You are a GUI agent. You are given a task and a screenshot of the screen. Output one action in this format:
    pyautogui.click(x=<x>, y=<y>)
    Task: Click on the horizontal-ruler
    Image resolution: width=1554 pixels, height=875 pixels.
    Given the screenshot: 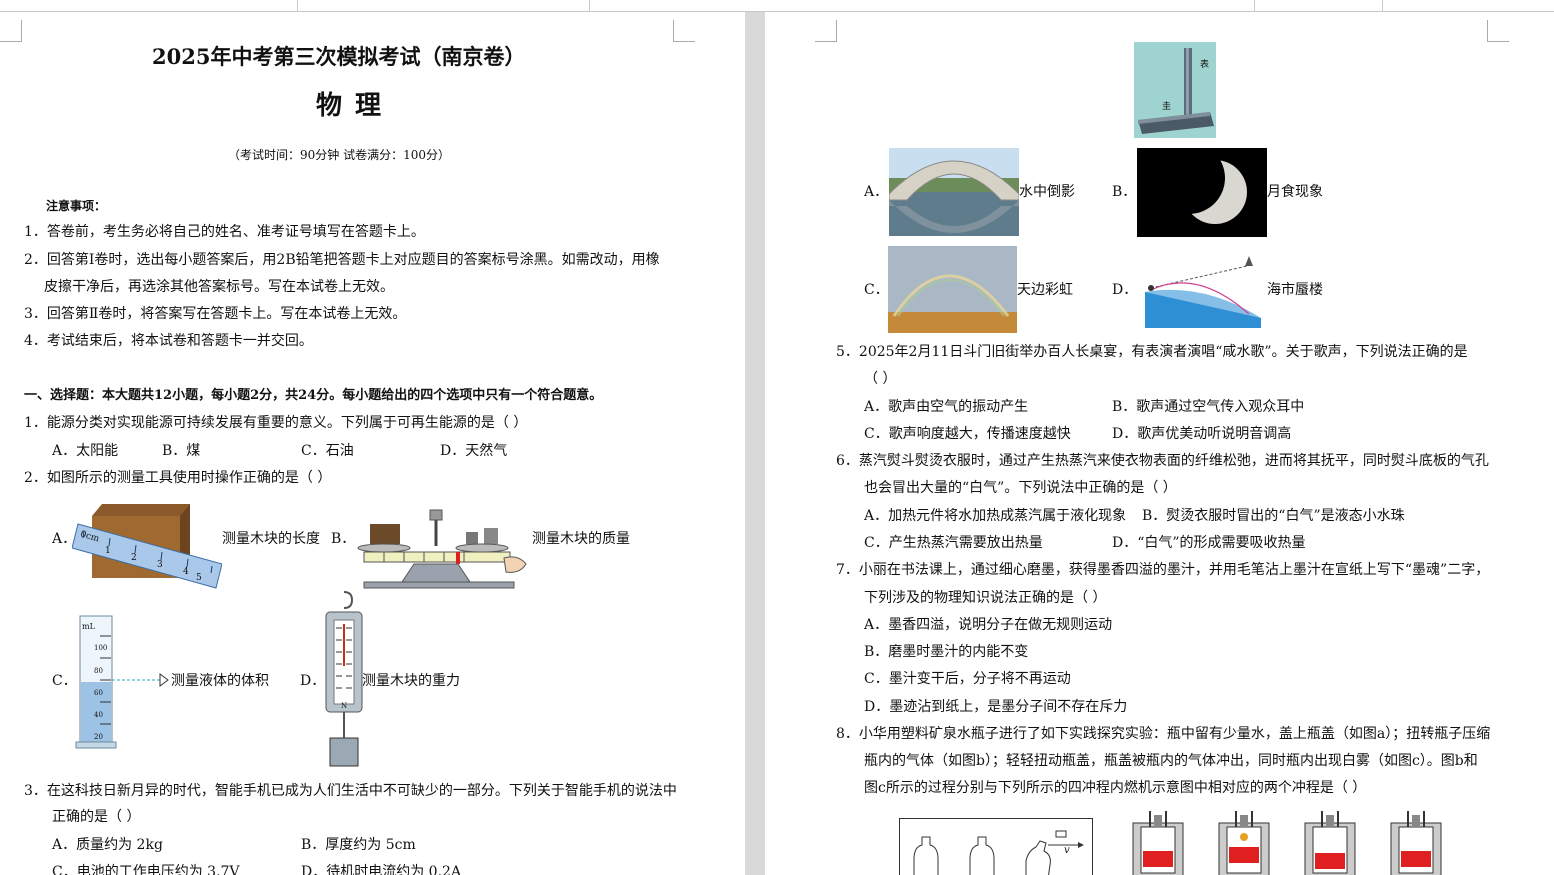 What is the action you would take?
    pyautogui.click(x=777, y=6)
    